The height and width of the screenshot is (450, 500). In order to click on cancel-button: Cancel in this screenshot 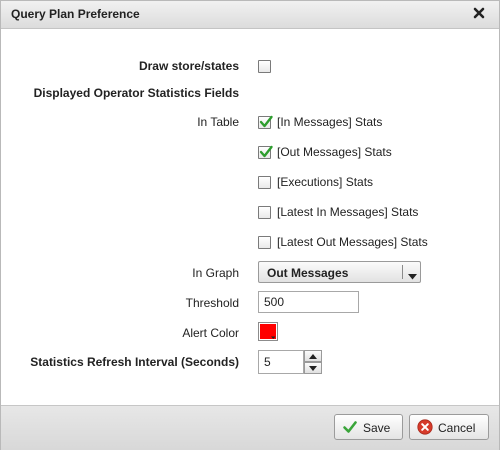, I will do `click(449, 427)`.